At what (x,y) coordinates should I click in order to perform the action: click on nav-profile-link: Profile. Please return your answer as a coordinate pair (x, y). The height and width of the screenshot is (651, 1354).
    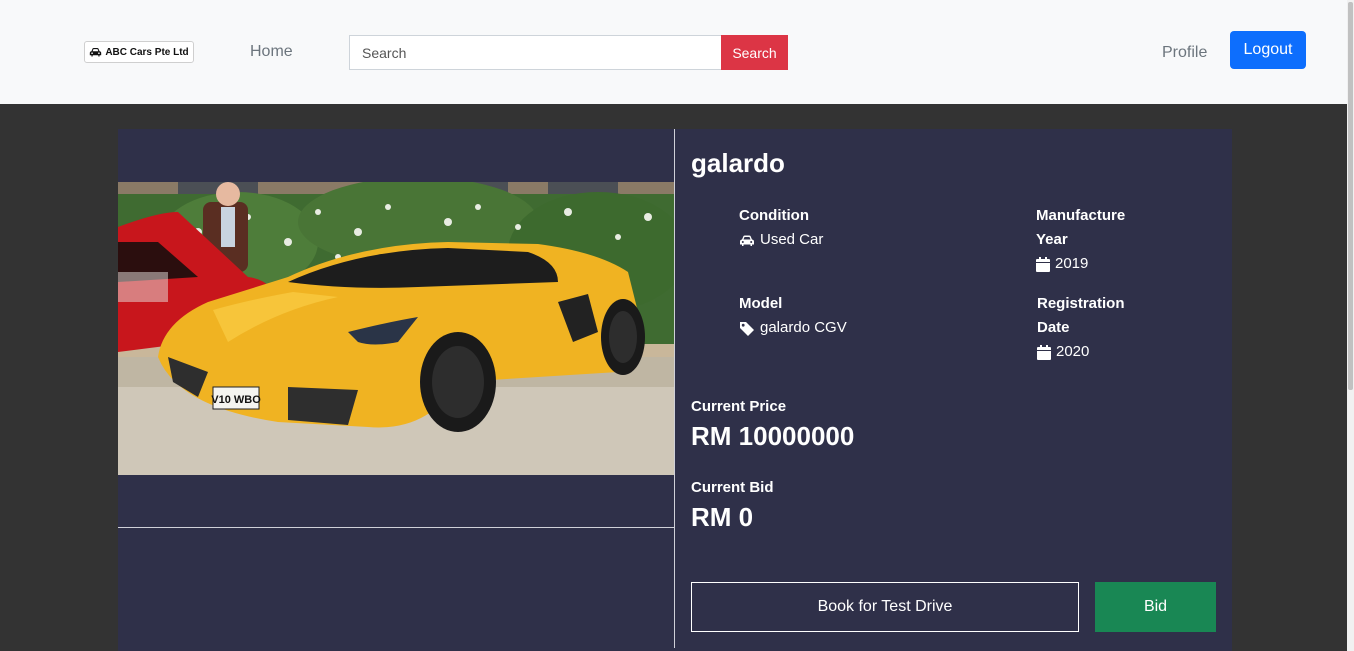
    Looking at the image, I should click on (1184, 53).